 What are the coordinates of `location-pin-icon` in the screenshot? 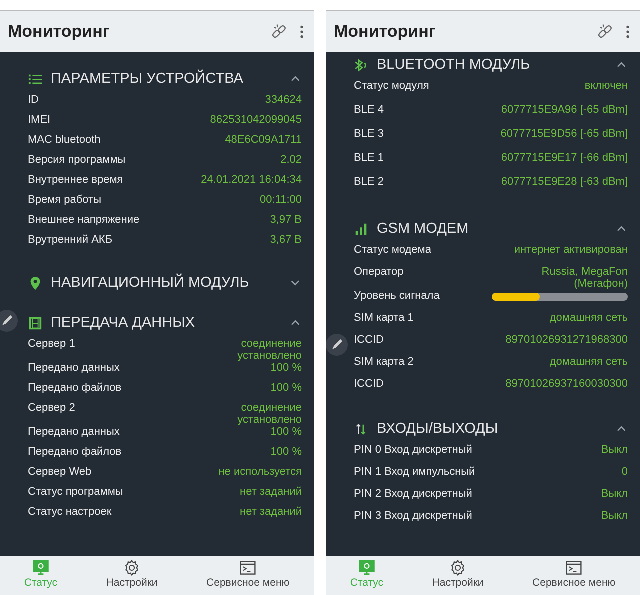 It's located at (35, 283).